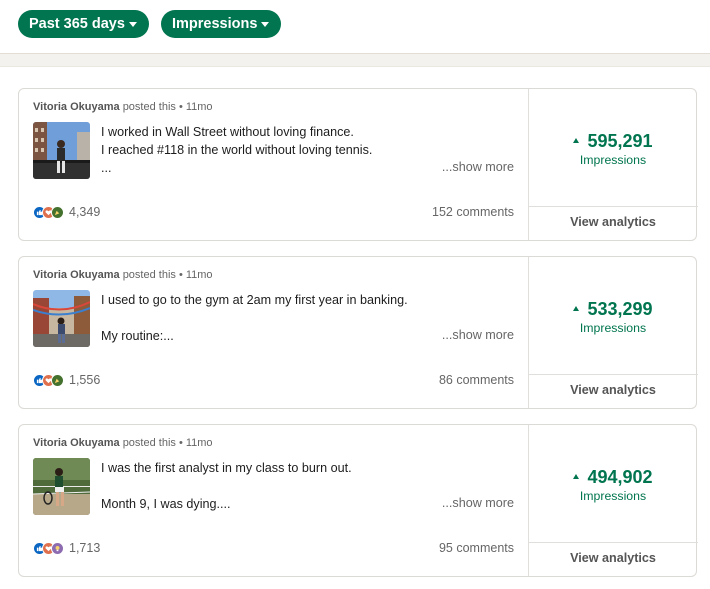  Describe the element at coordinates (355, 60) in the screenshot. I see `section-divider` at that location.